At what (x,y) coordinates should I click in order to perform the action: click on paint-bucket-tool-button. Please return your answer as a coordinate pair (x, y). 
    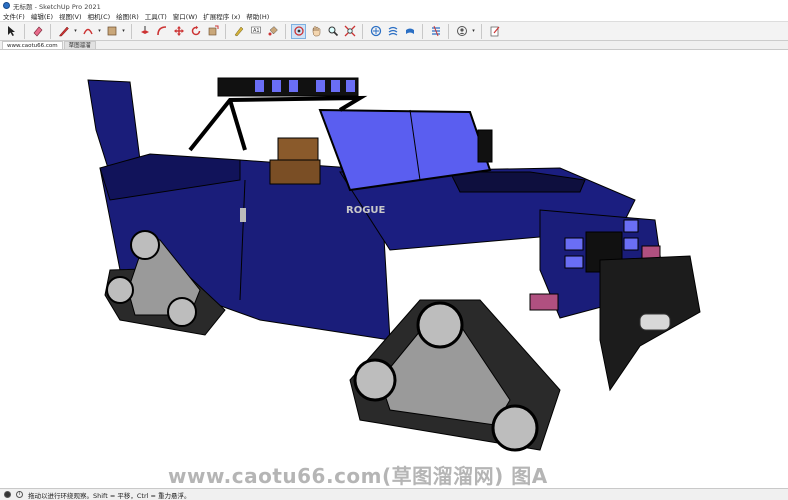
    Looking at the image, I should click on (272, 31).